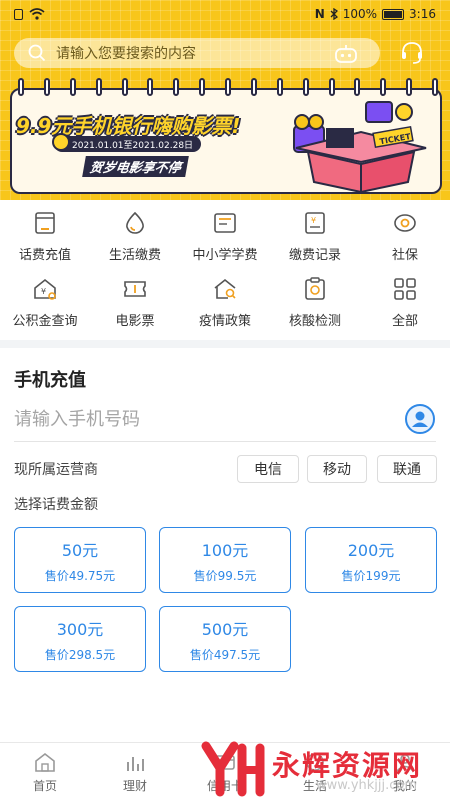 This screenshot has height=800, width=450. What do you see at coordinates (225, 288) in the screenshot?
I see `house-search-icon` at bounding box center [225, 288].